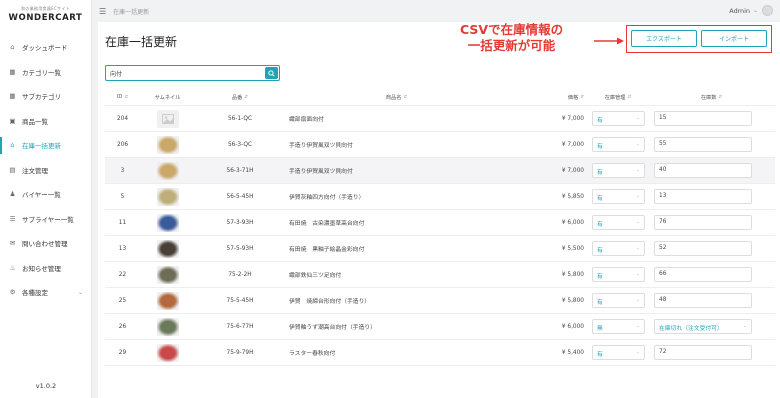 The height and width of the screenshot is (398, 780). I want to click on logo-wordmark: WONDERCART, so click(45, 18).